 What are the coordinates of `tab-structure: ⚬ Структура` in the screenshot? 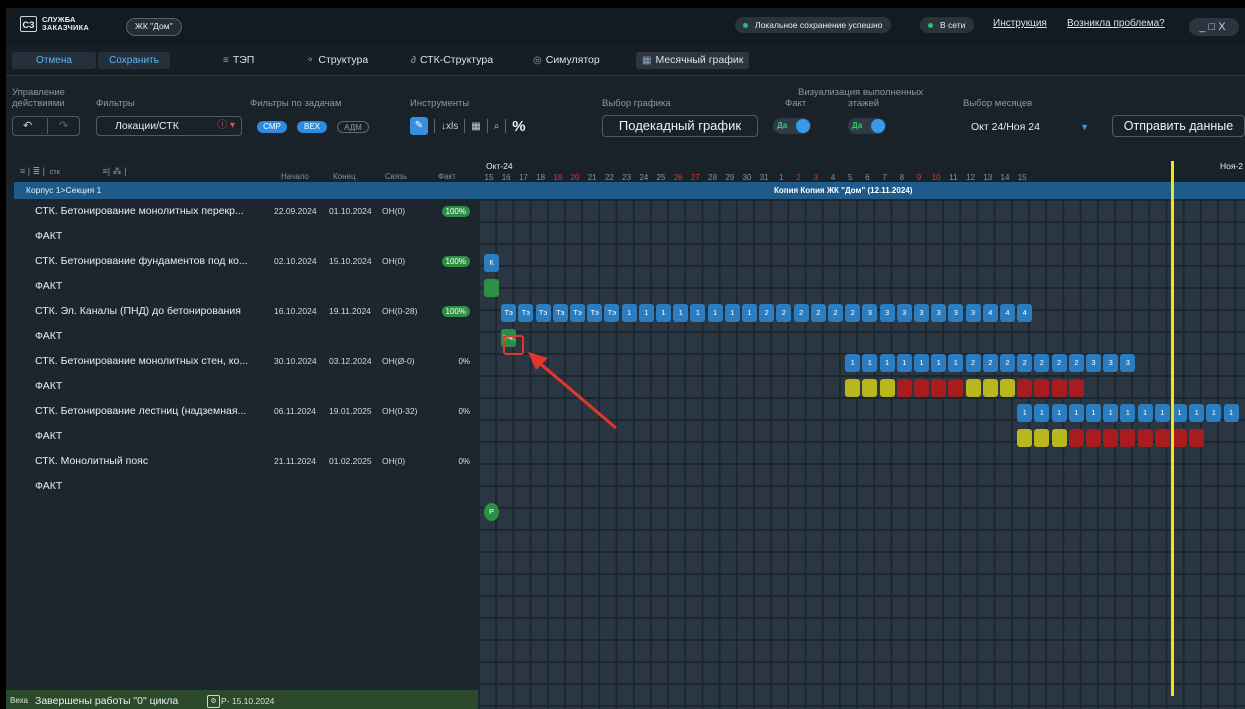 It's located at (337, 60).